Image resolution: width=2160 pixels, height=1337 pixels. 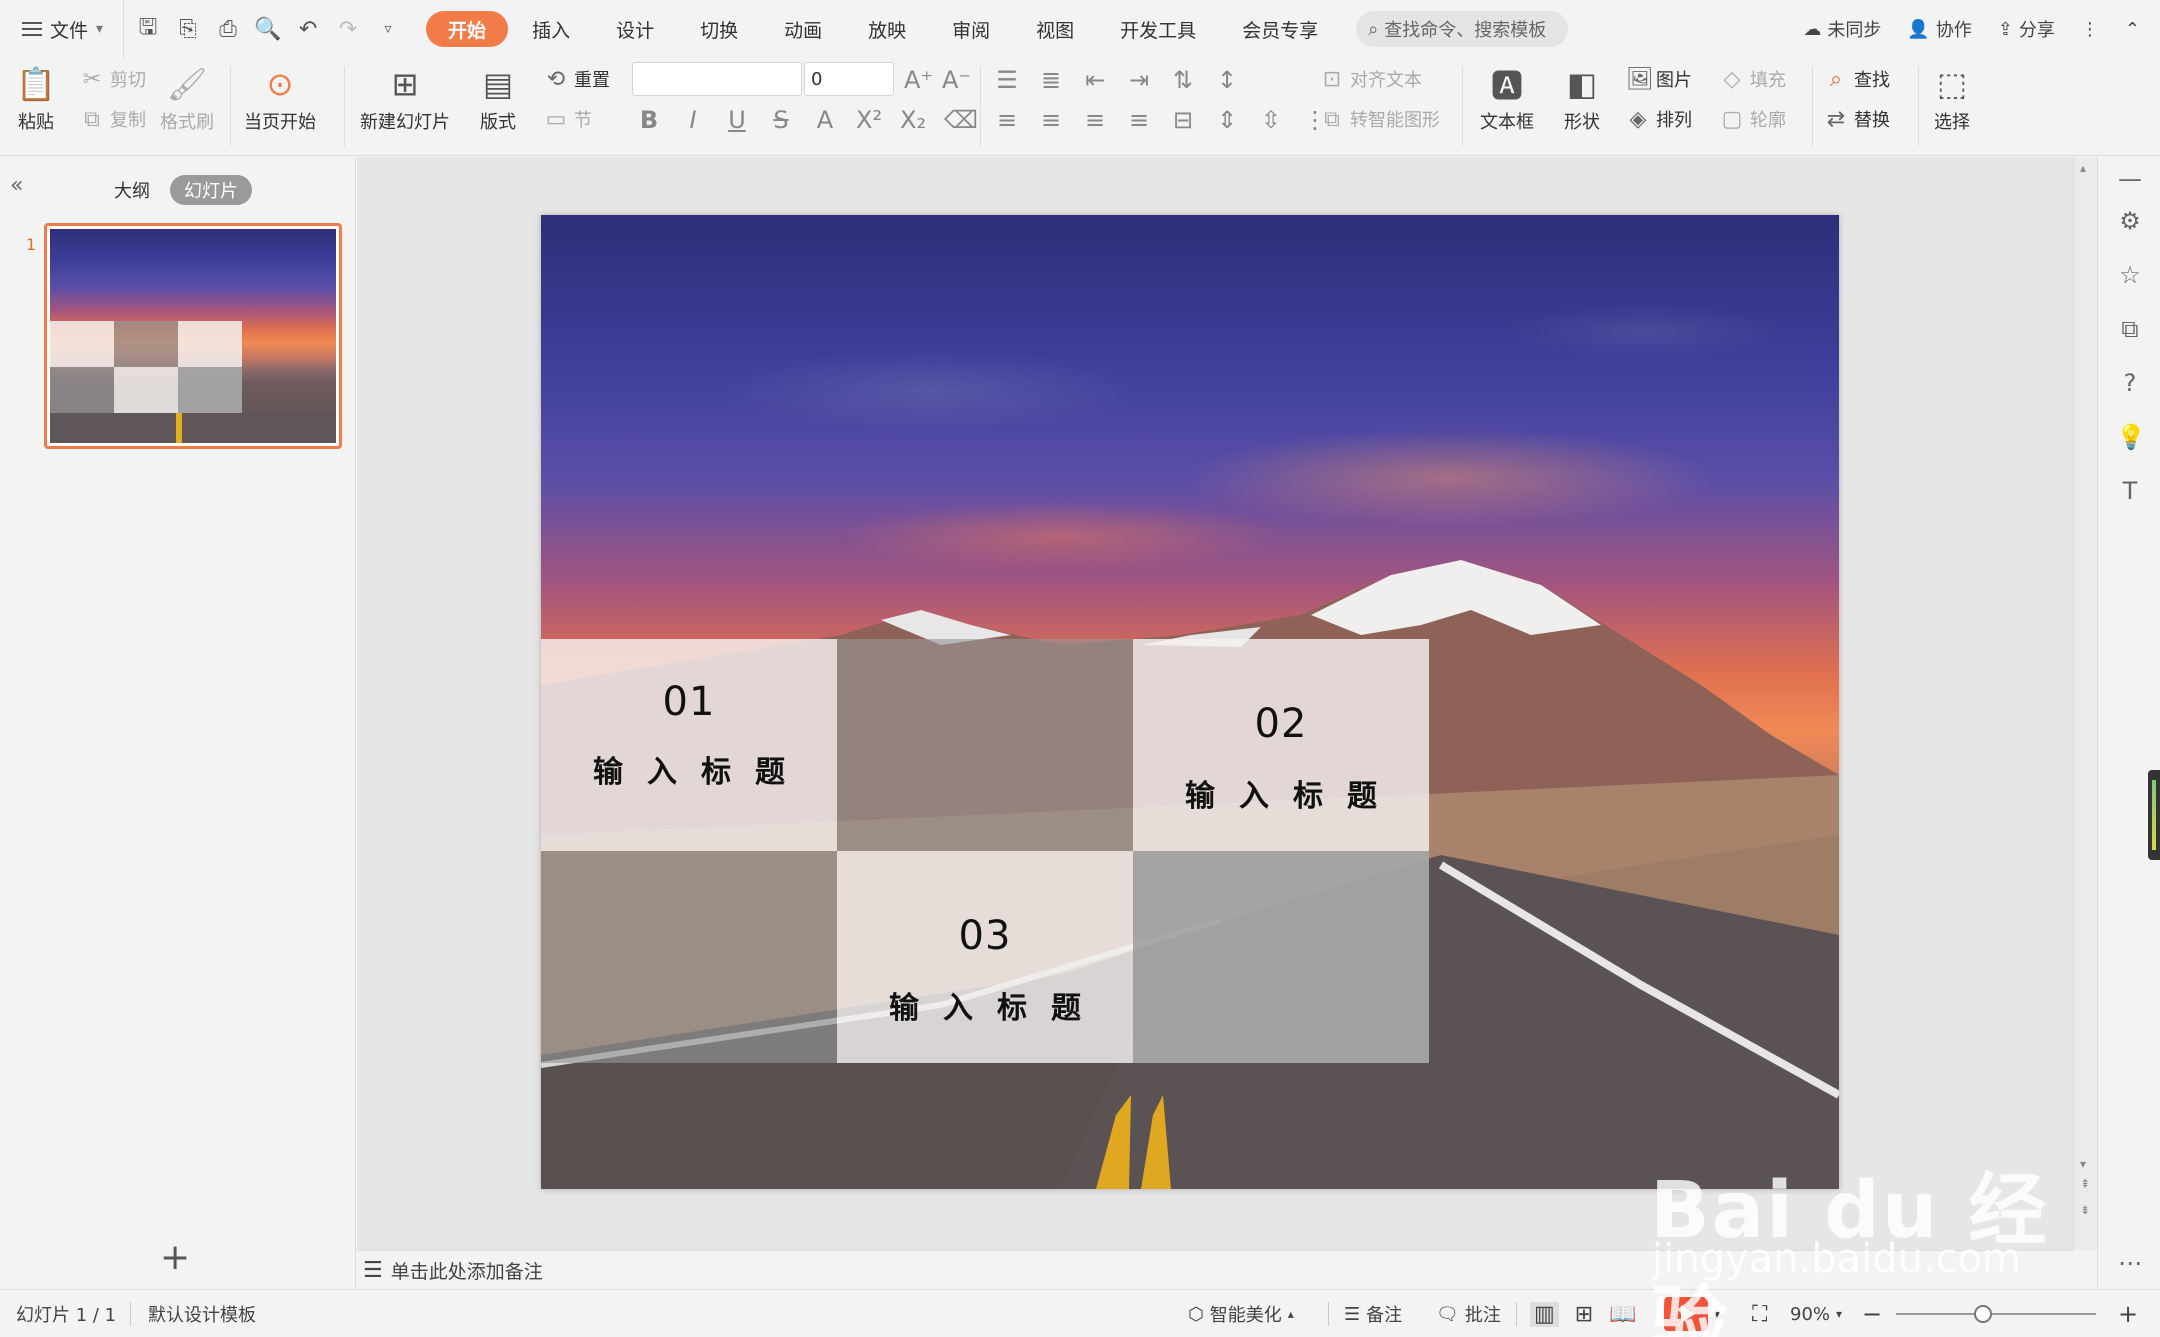 What do you see at coordinates (1468, 1313) in the screenshot?
I see `comments-button: 🗨 批注` at bounding box center [1468, 1313].